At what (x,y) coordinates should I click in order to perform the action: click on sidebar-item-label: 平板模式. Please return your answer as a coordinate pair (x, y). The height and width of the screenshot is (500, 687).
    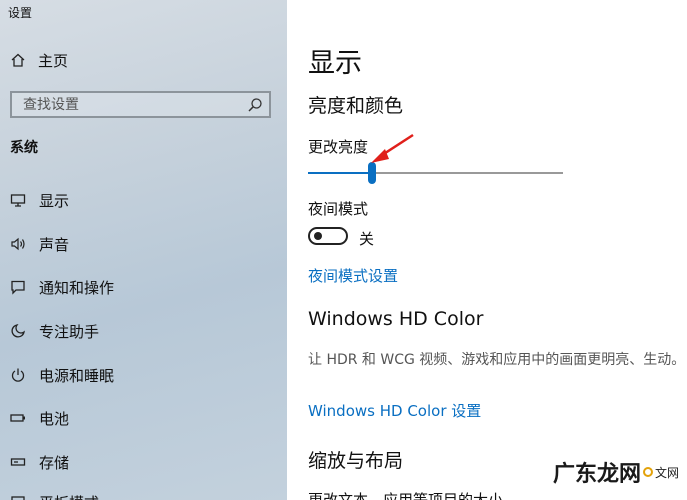
    Looking at the image, I should click on (69, 496).